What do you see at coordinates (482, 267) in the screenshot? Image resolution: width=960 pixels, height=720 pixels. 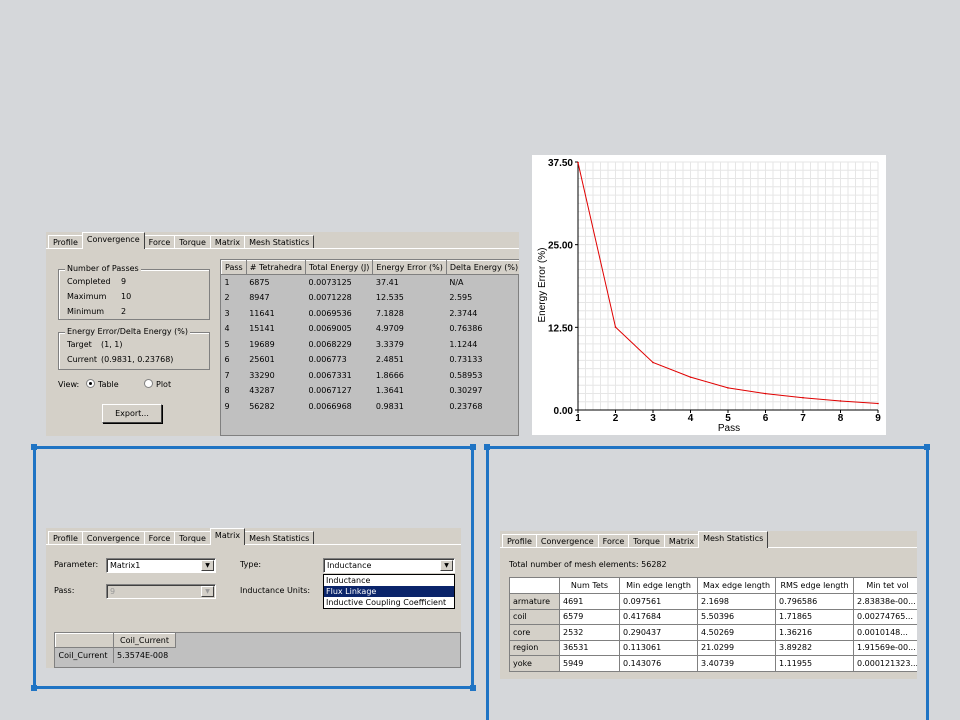 I see `column-header: Delta Energy (%)` at bounding box center [482, 267].